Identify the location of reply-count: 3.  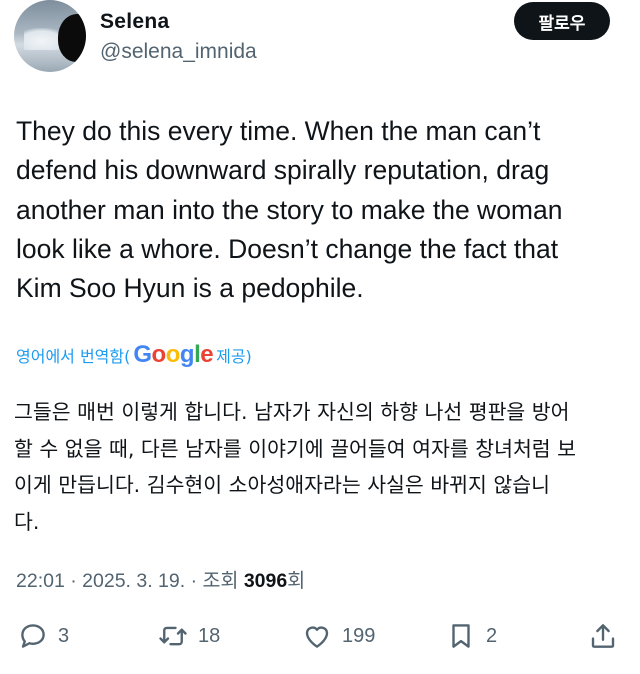
(64, 635).